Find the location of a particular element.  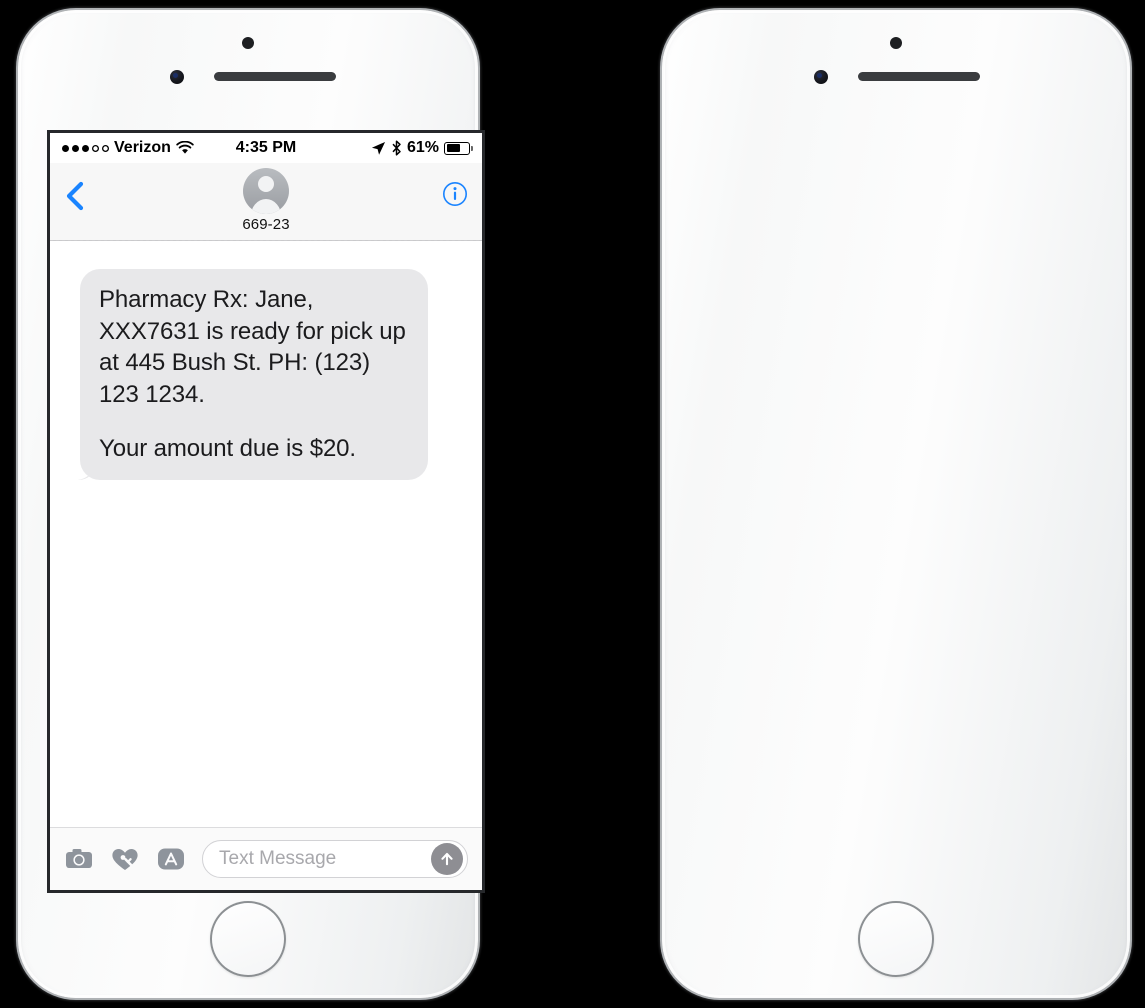

camera-icon is located at coordinates (79, 859).